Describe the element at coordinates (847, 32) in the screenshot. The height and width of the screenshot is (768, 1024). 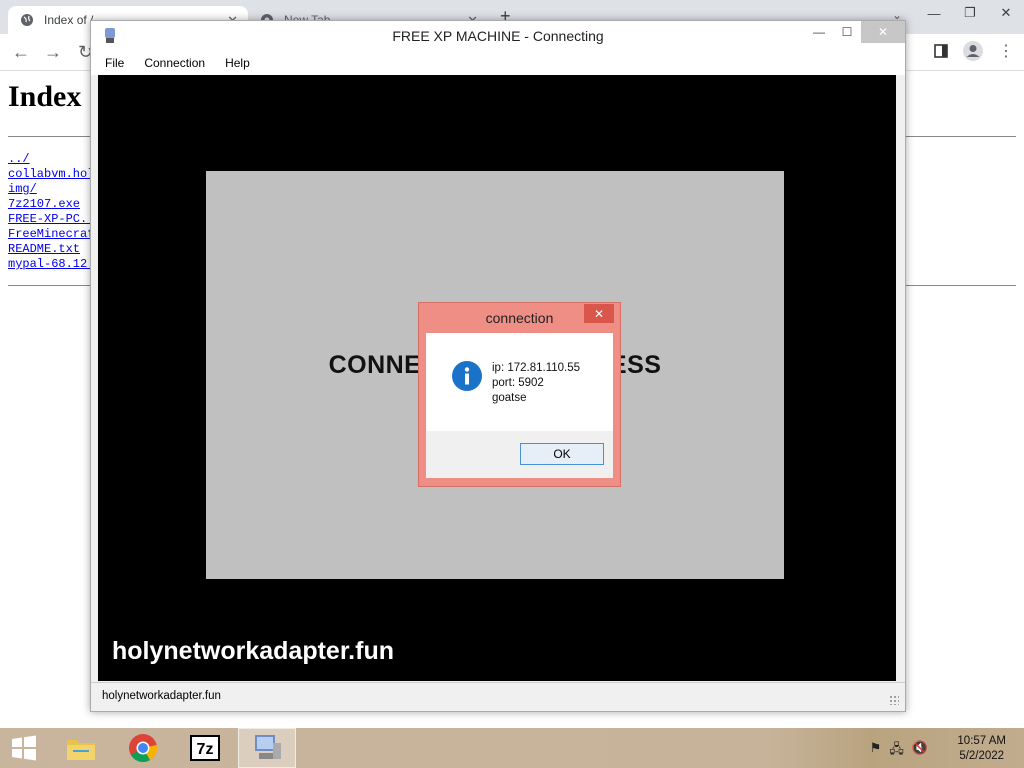
I see `maximize-icon: ☐` at that location.